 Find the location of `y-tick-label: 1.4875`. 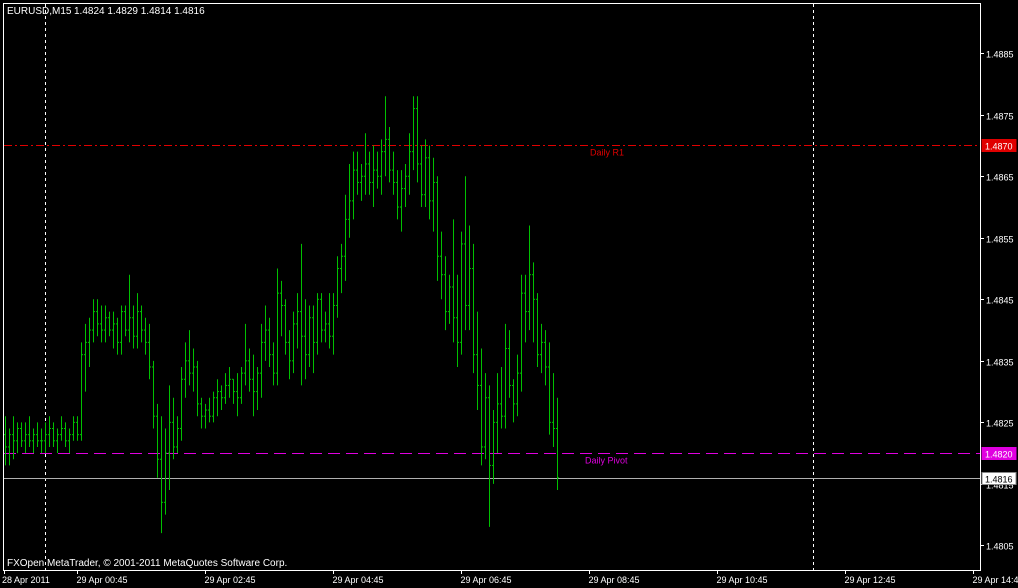

y-tick-label: 1.4875 is located at coordinates (1000, 117).